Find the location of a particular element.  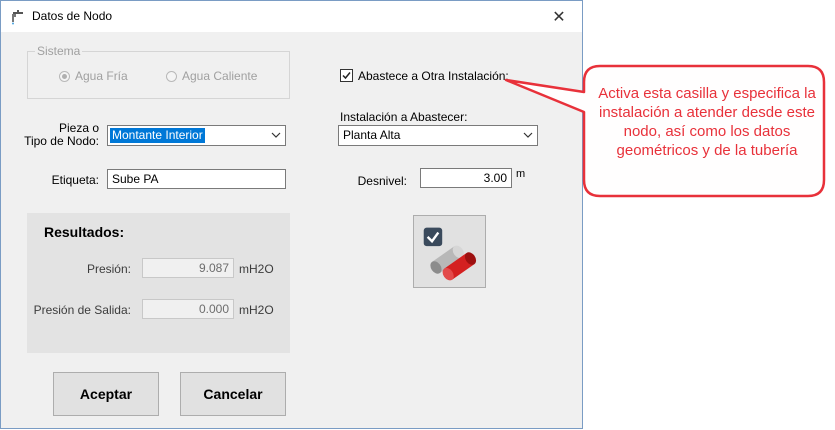

pieza-label-line1: Pieza o is located at coordinates (78, 128).